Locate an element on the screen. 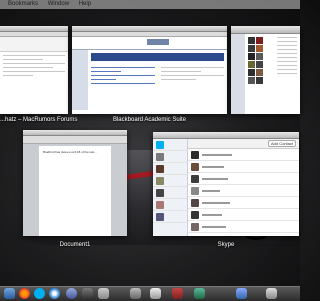 The image size is (320, 301). itunes-window is located at coordinates (265, 70).